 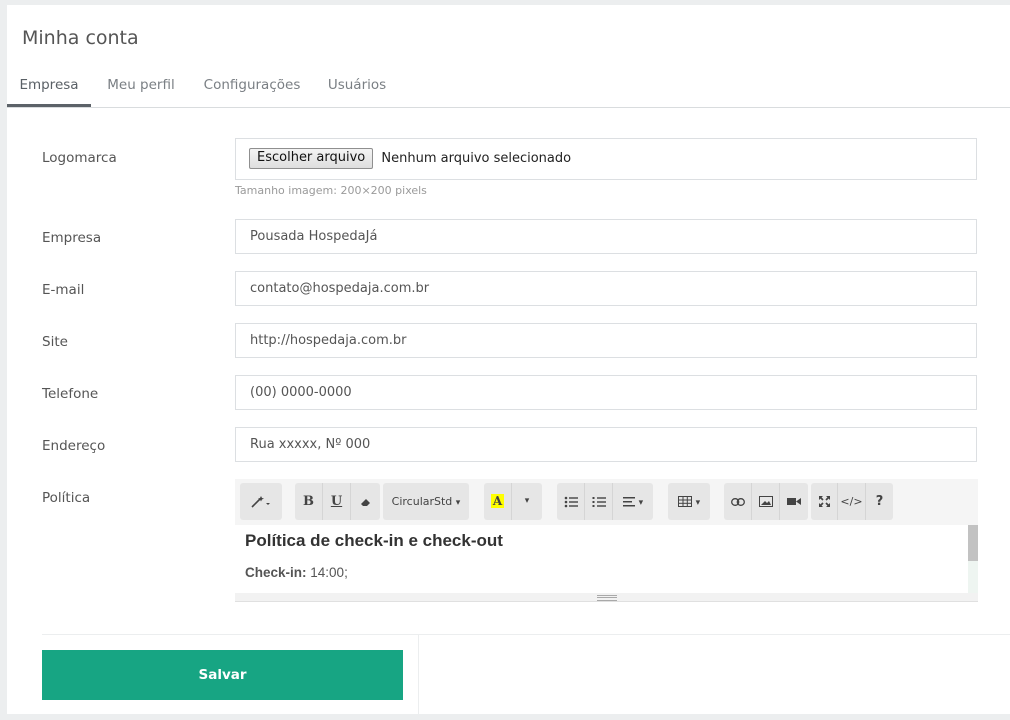 I want to click on page-title: Minha conta, so click(x=80, y=38).